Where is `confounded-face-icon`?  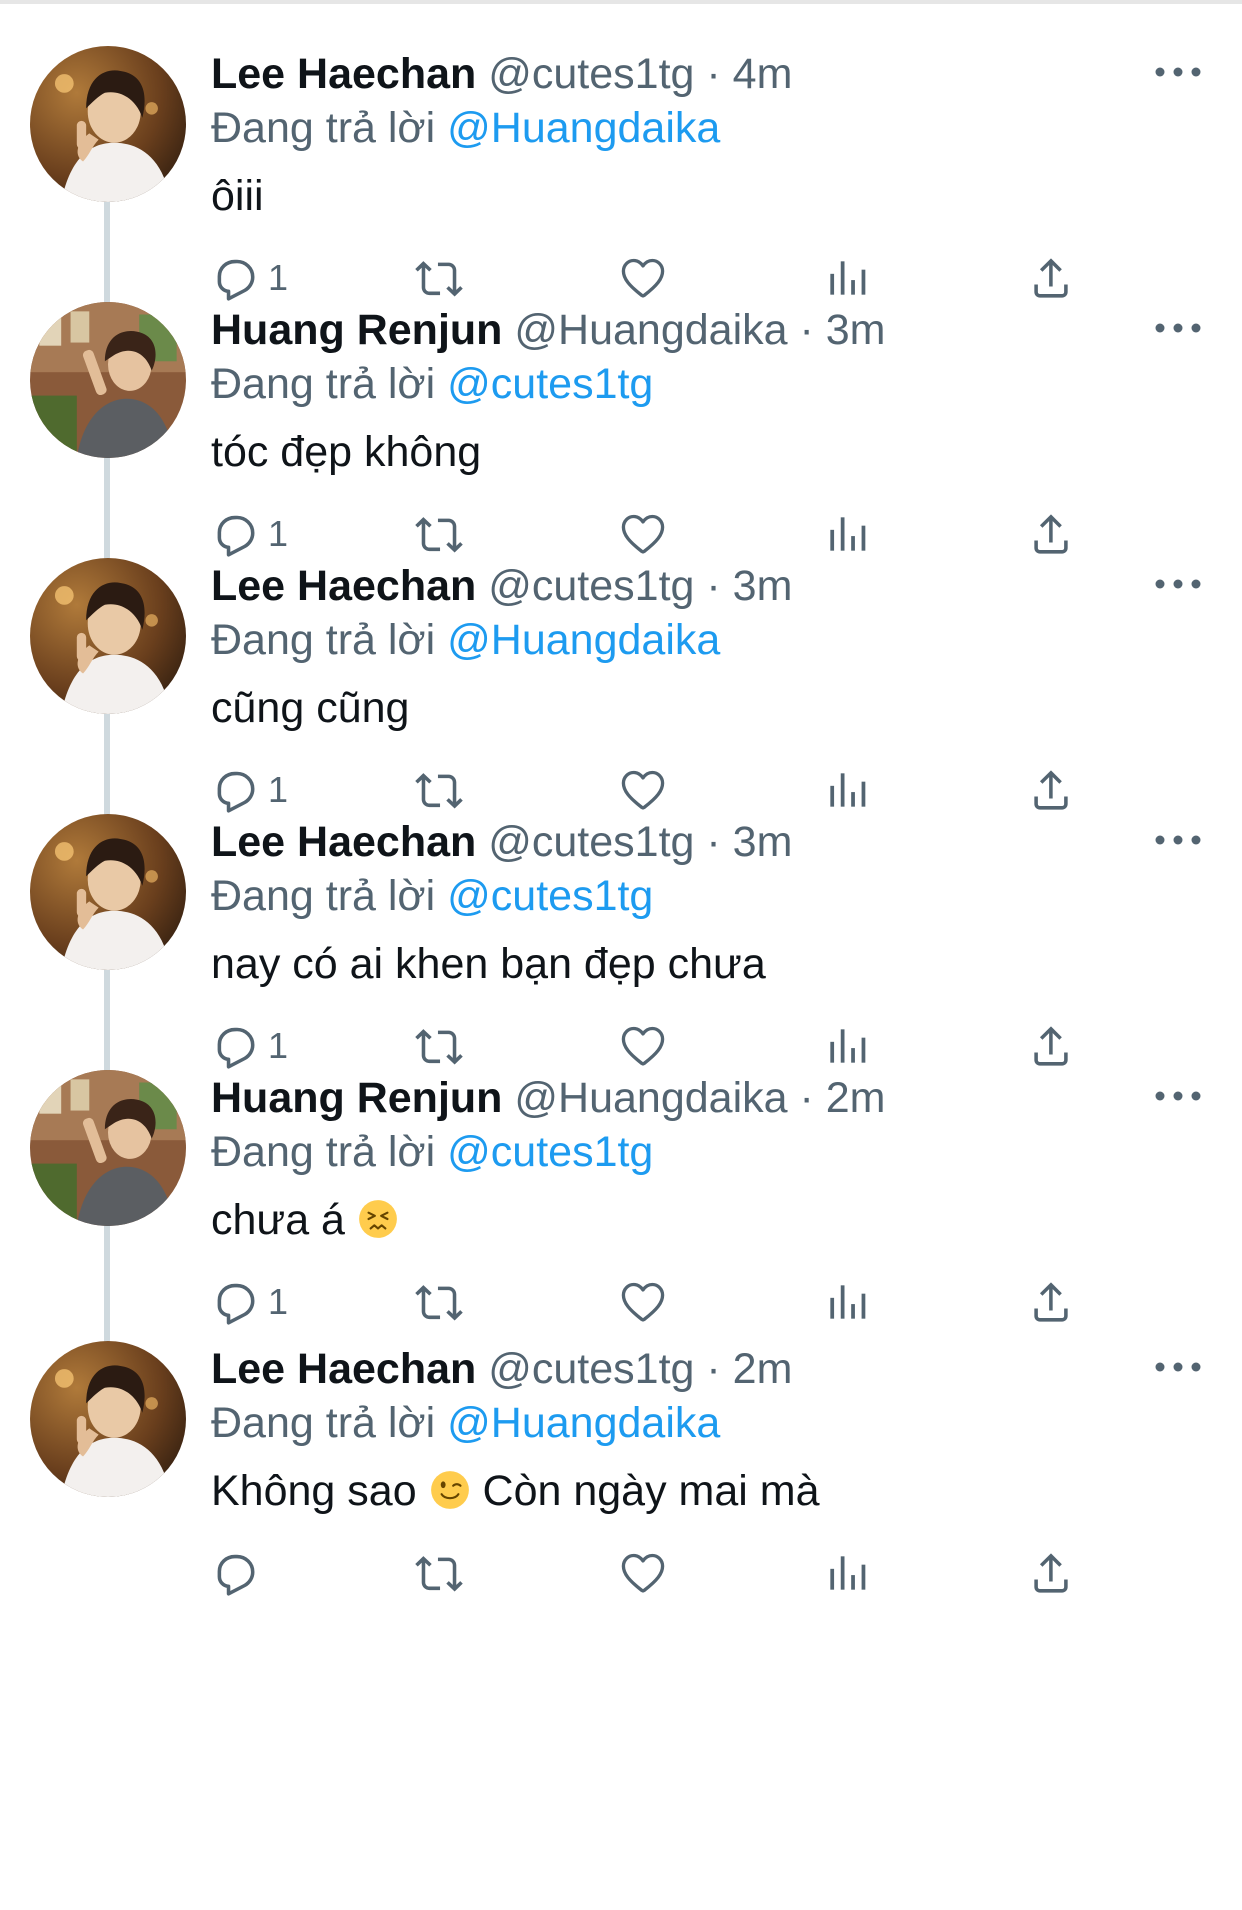
confounded-face-icon is located at coordinates (378, 1219).